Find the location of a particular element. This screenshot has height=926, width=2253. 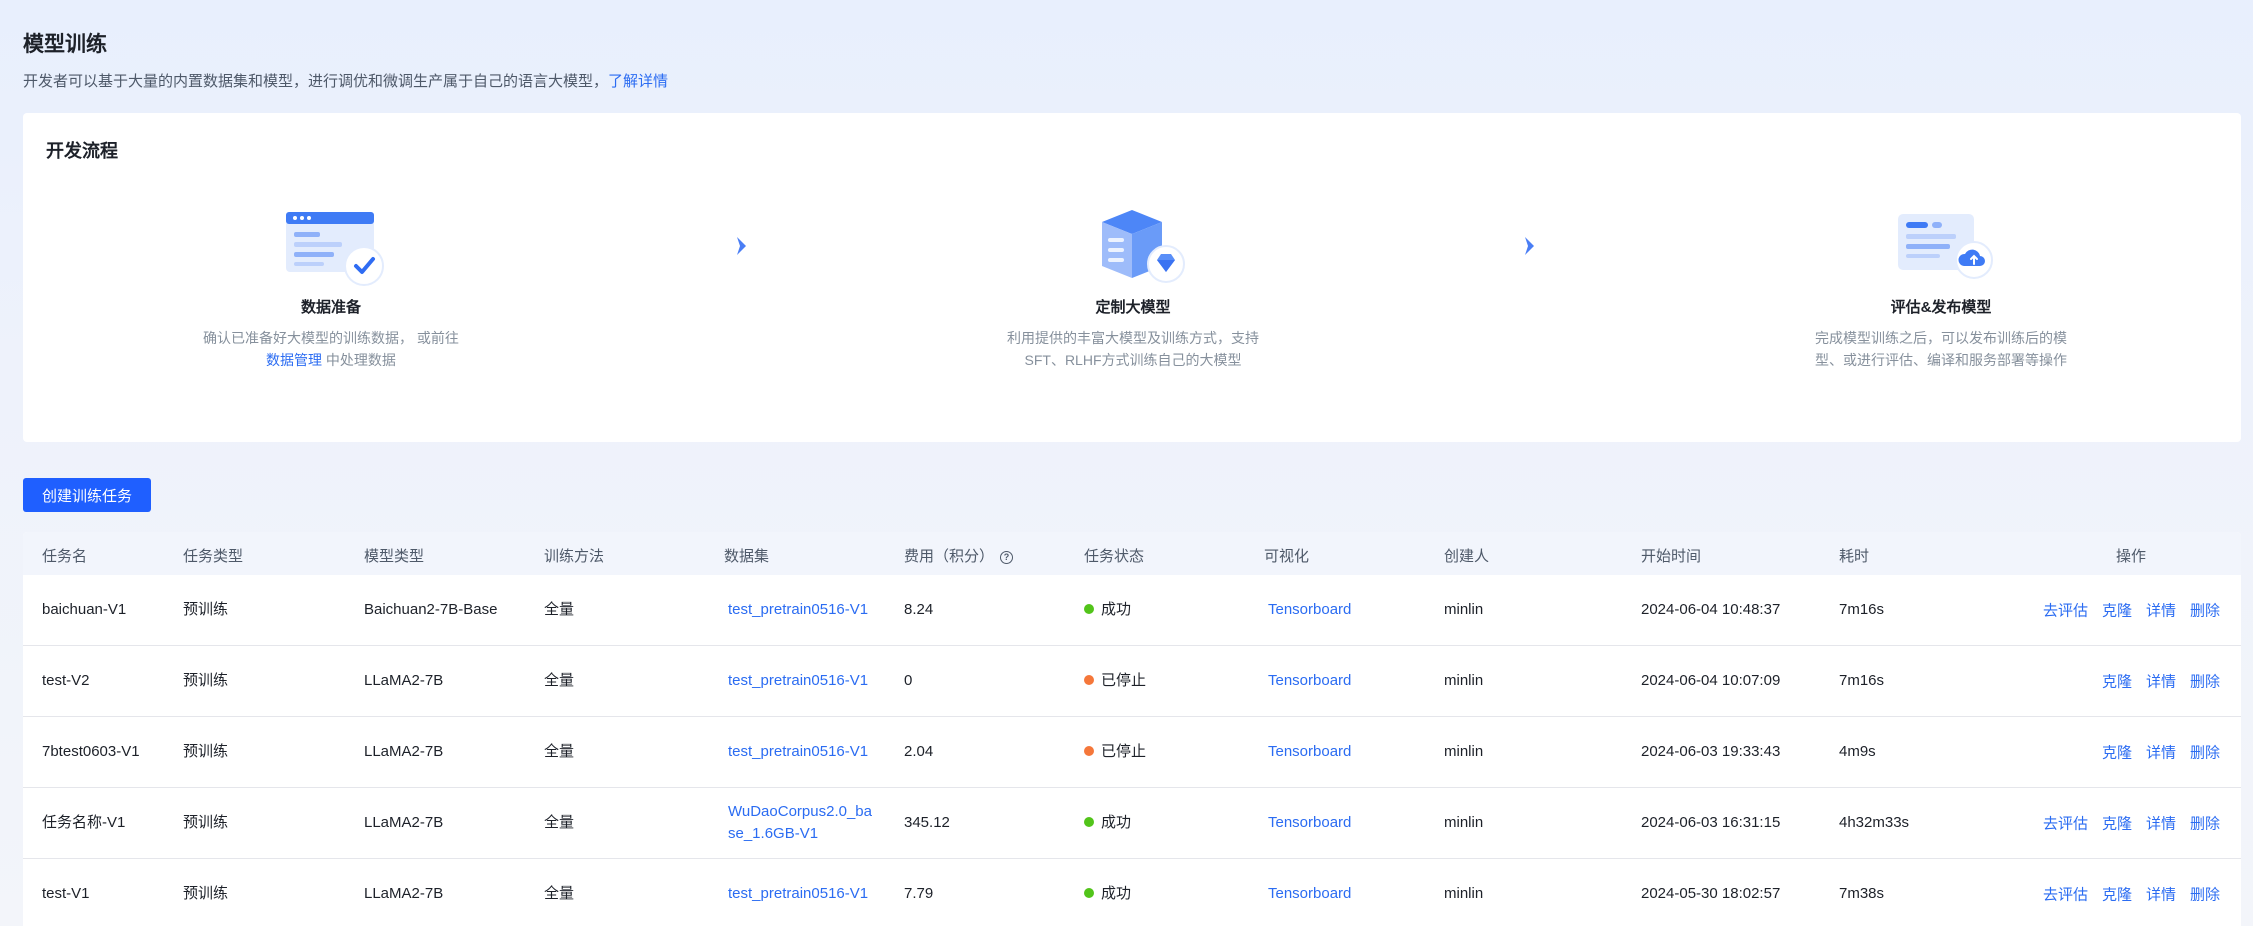

col-header-actions: 操作 is located at coordinates (2131, 556).